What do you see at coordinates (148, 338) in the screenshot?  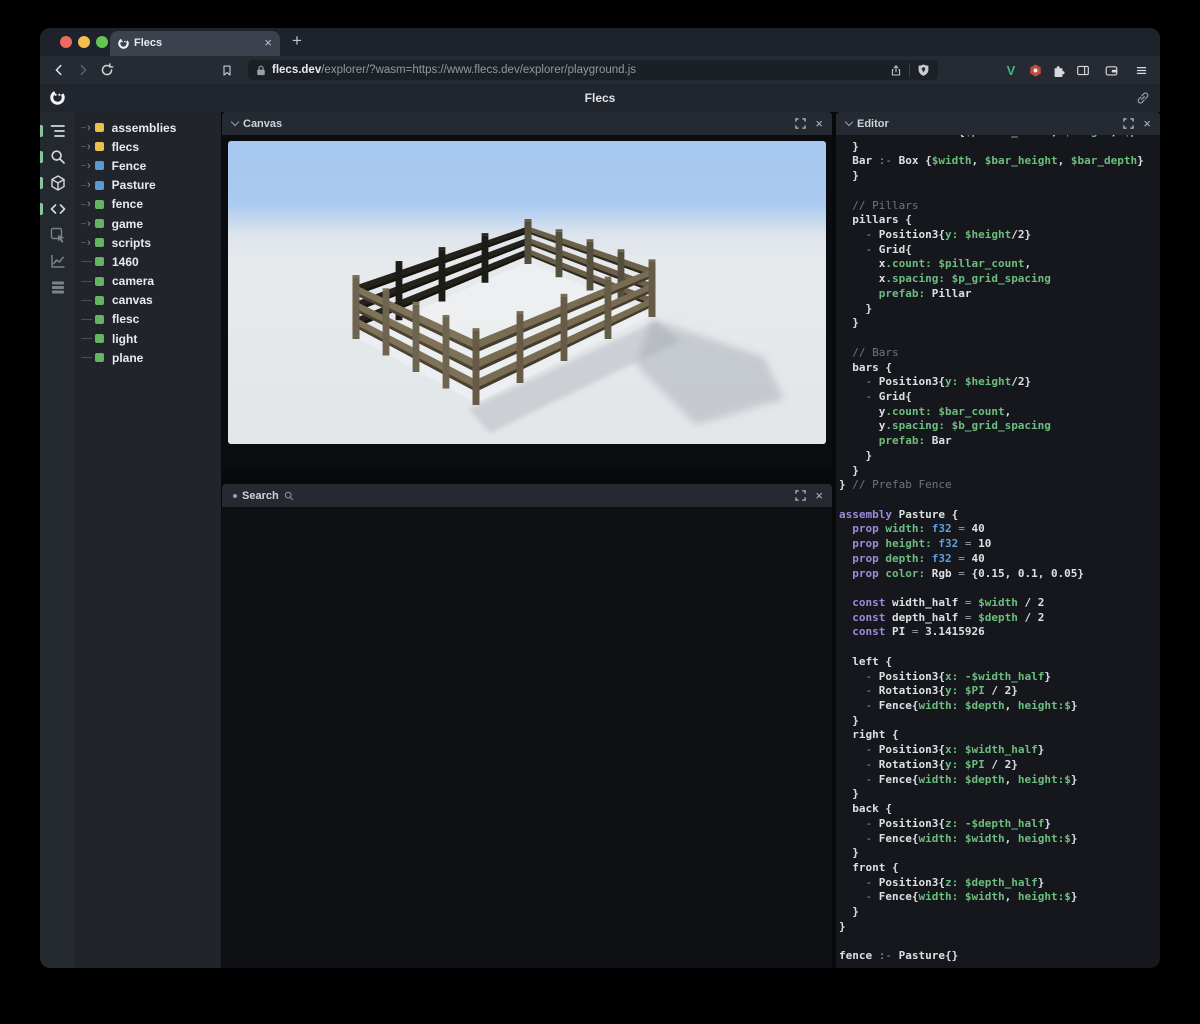 I see `tree-item-light: light` at bounding box center [148, 338].